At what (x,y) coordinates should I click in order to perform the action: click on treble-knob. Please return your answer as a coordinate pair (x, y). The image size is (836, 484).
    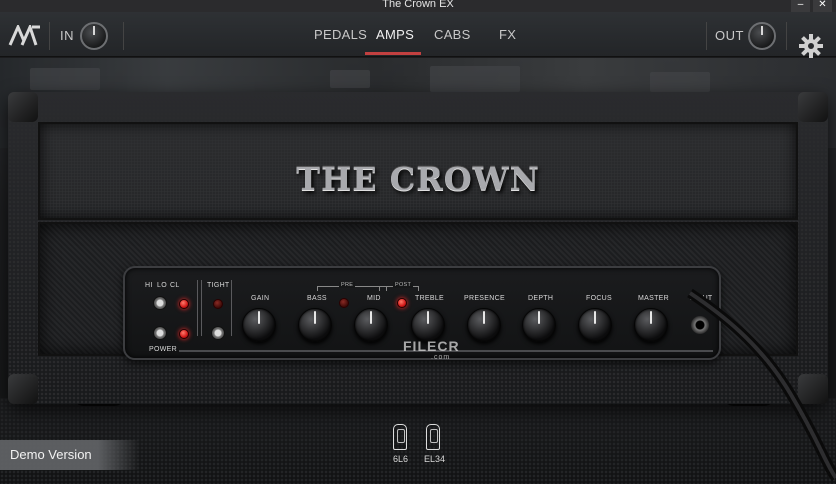
    Looking at the image, I should click on (428, 325).